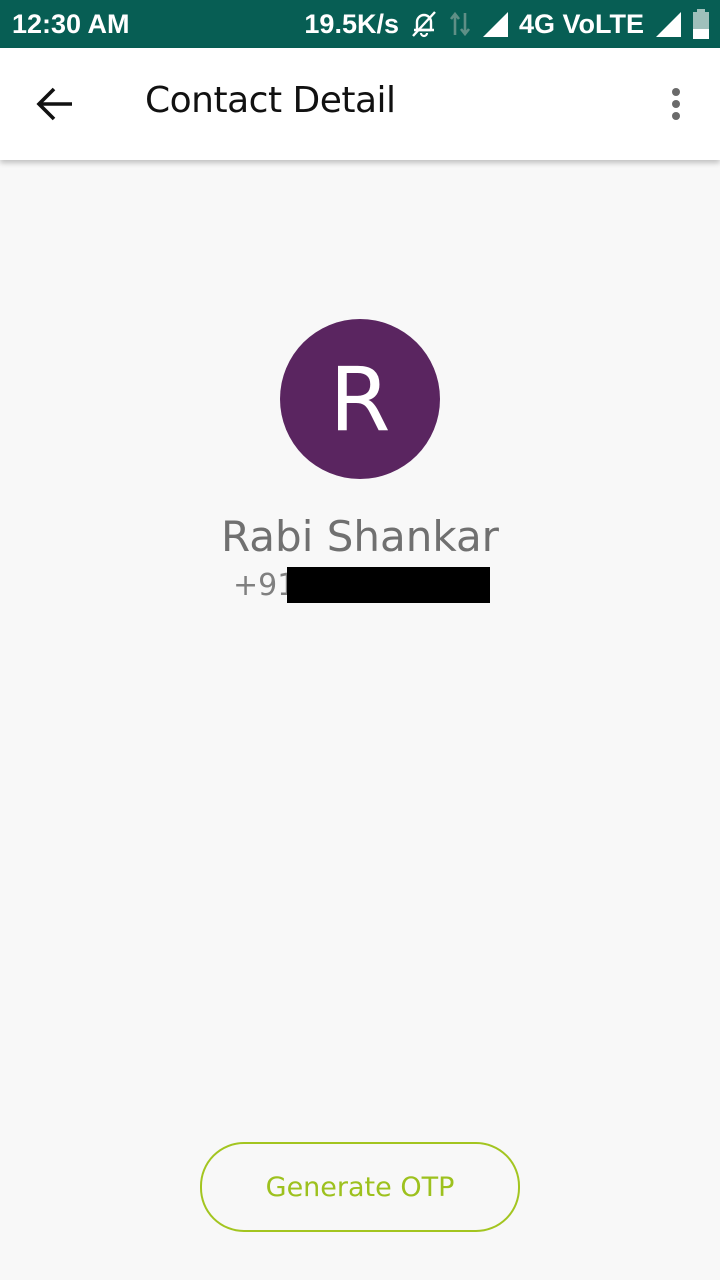 The width and height of the screenshot is (720, 1280). Describe the element at coordinates (56, 104) in the screenshot. I see `arrow-back-icon` at that location.